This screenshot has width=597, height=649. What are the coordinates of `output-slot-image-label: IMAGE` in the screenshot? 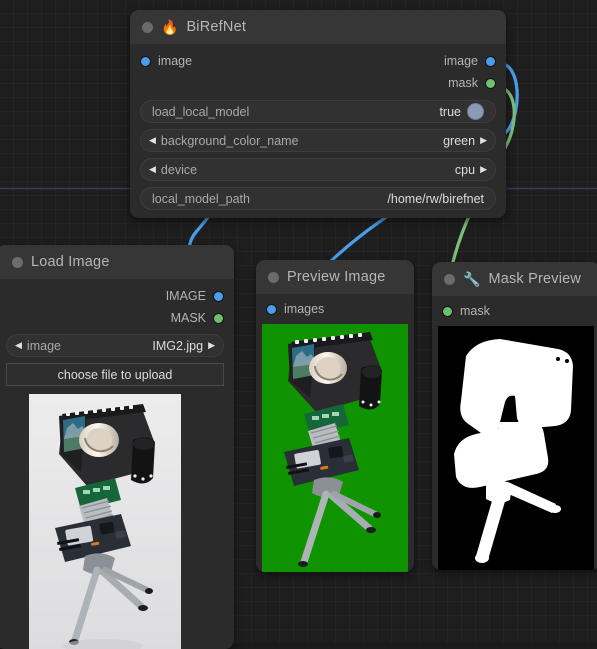 It's located at (185, 296).